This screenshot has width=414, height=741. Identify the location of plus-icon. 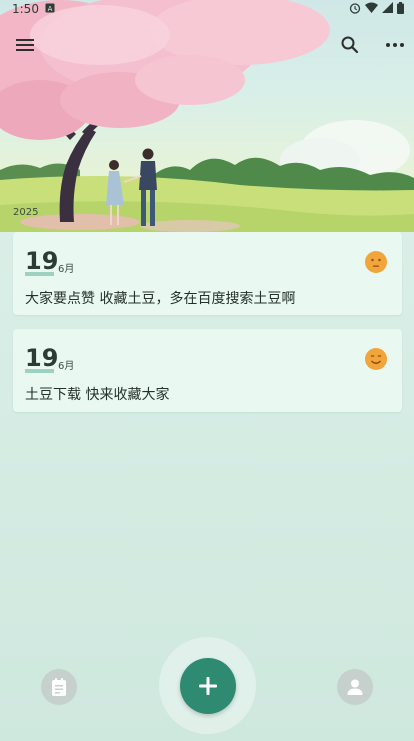
(208, 686).